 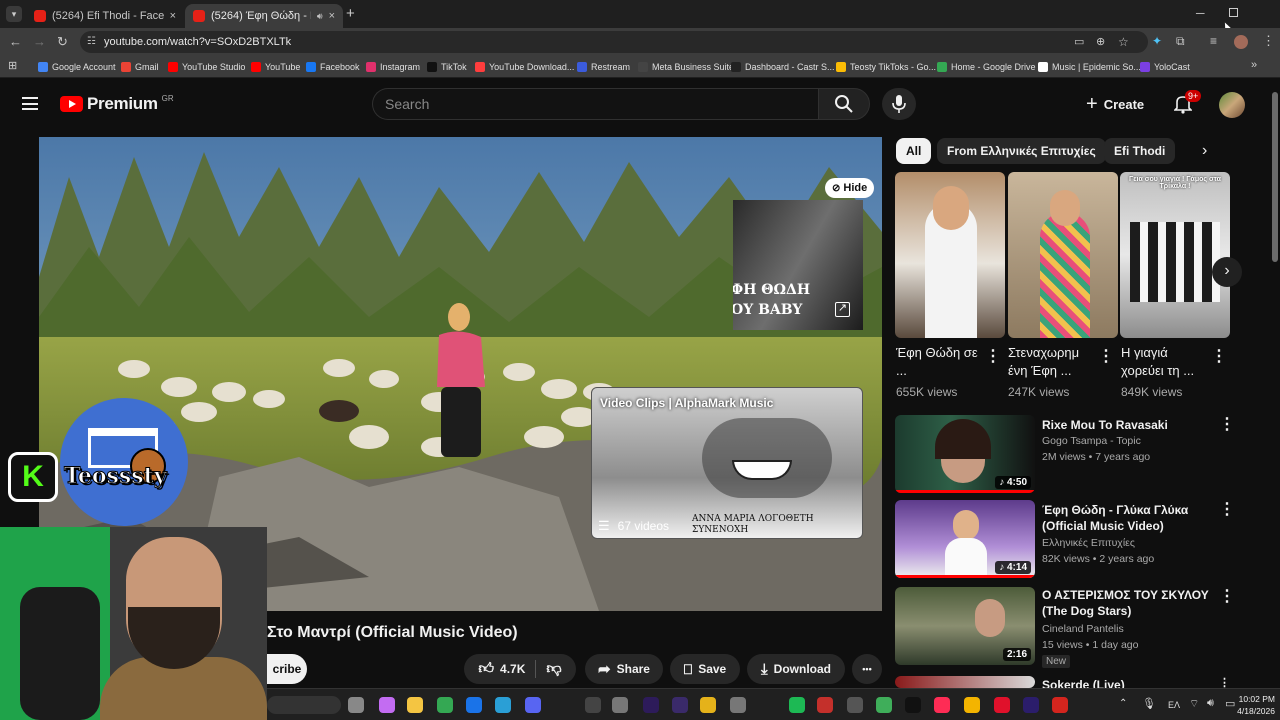 What do you see at coordinates (686, 67) in the screenshot?
I see `bookmark-item: Meta Business Suite` at bounding box center [686, 67].